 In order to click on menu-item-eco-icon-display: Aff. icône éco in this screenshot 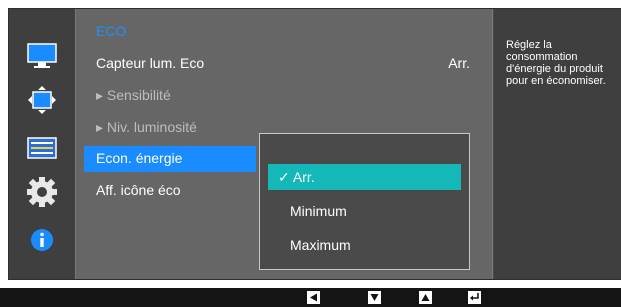, I will do `click(138, 190)`.